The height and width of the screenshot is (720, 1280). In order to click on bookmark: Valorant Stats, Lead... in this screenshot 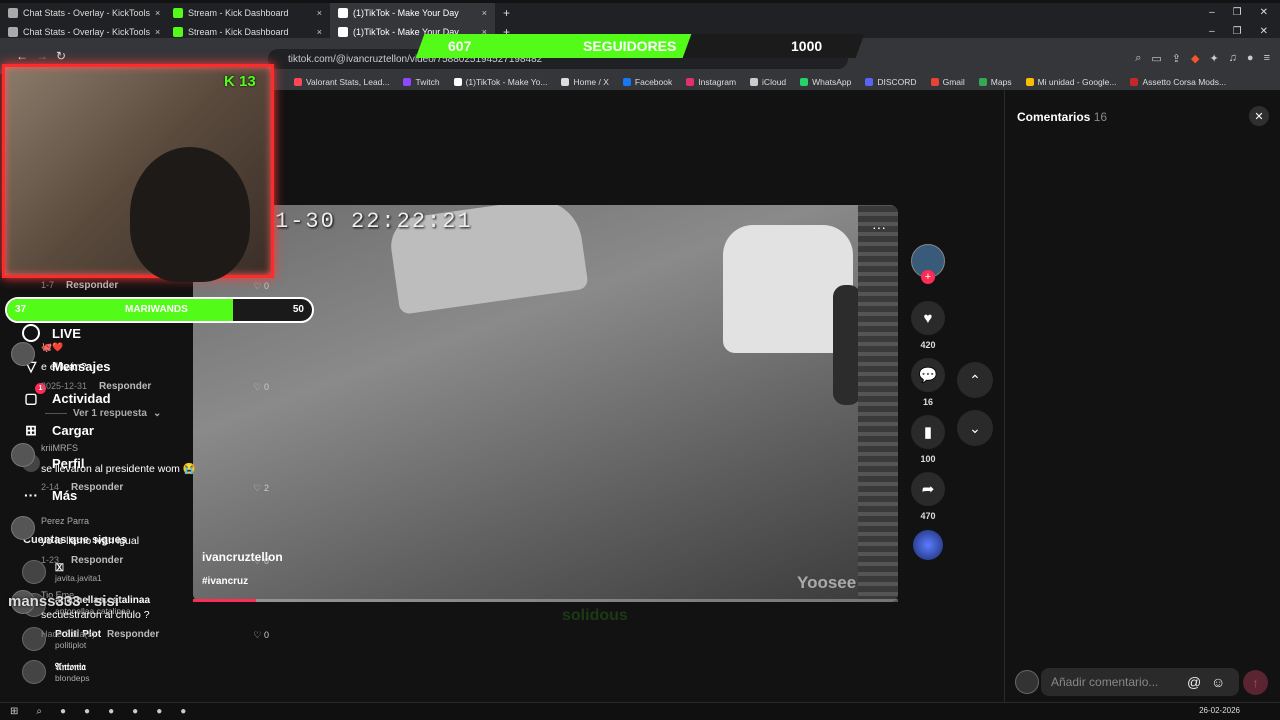, I will do `click(341, 82)`.